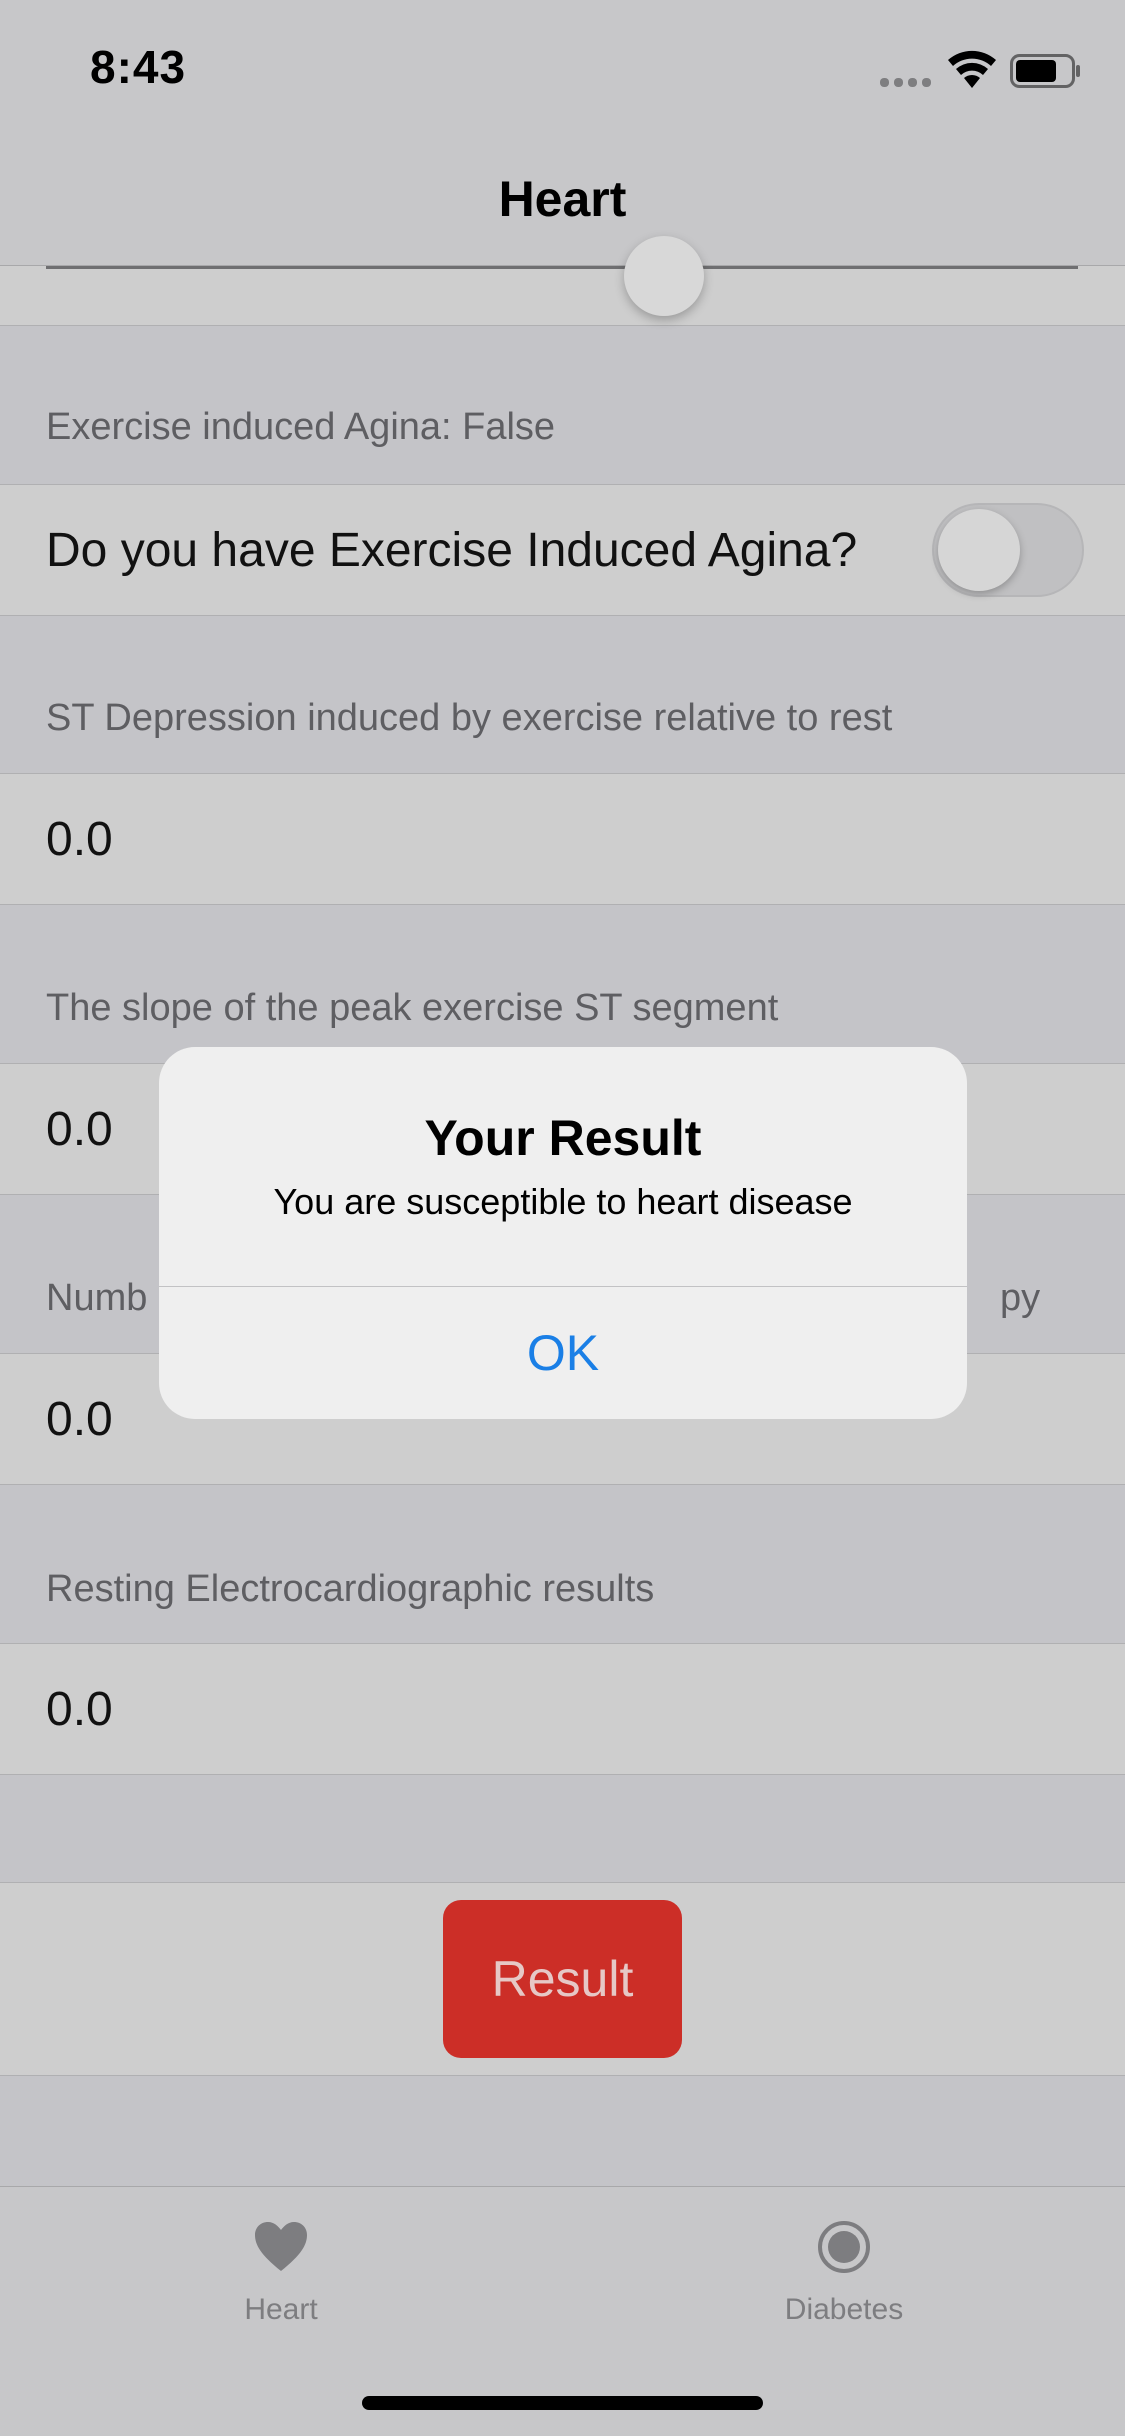 The height and width of the screenshot is (2436, 1125). I want to click on exercise-angina-cell: Do you have Exercise Induced Agina?, so click(562, 550).